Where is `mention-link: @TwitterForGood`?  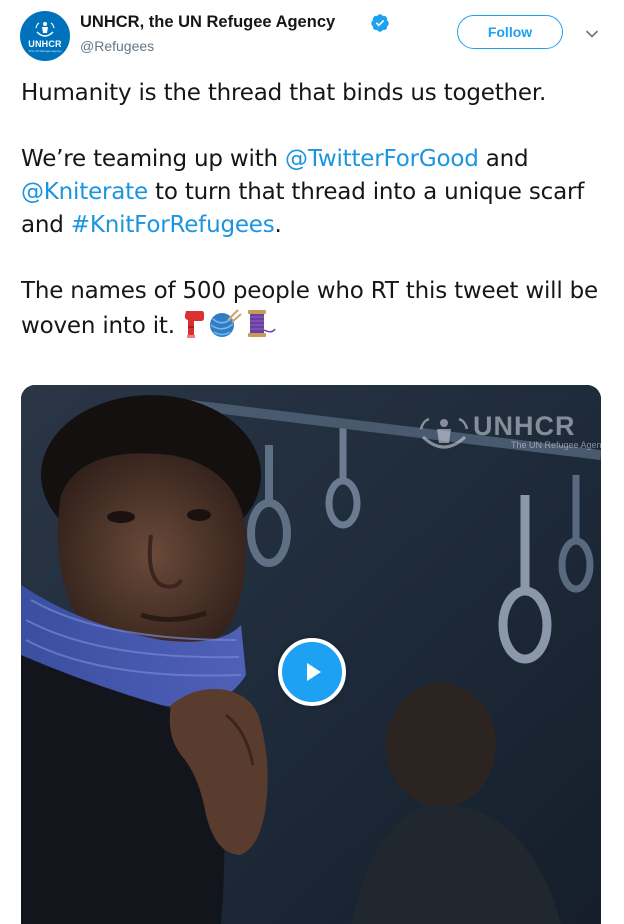 mention-link: @TwitterForGood is located at coordinates (382, 159).